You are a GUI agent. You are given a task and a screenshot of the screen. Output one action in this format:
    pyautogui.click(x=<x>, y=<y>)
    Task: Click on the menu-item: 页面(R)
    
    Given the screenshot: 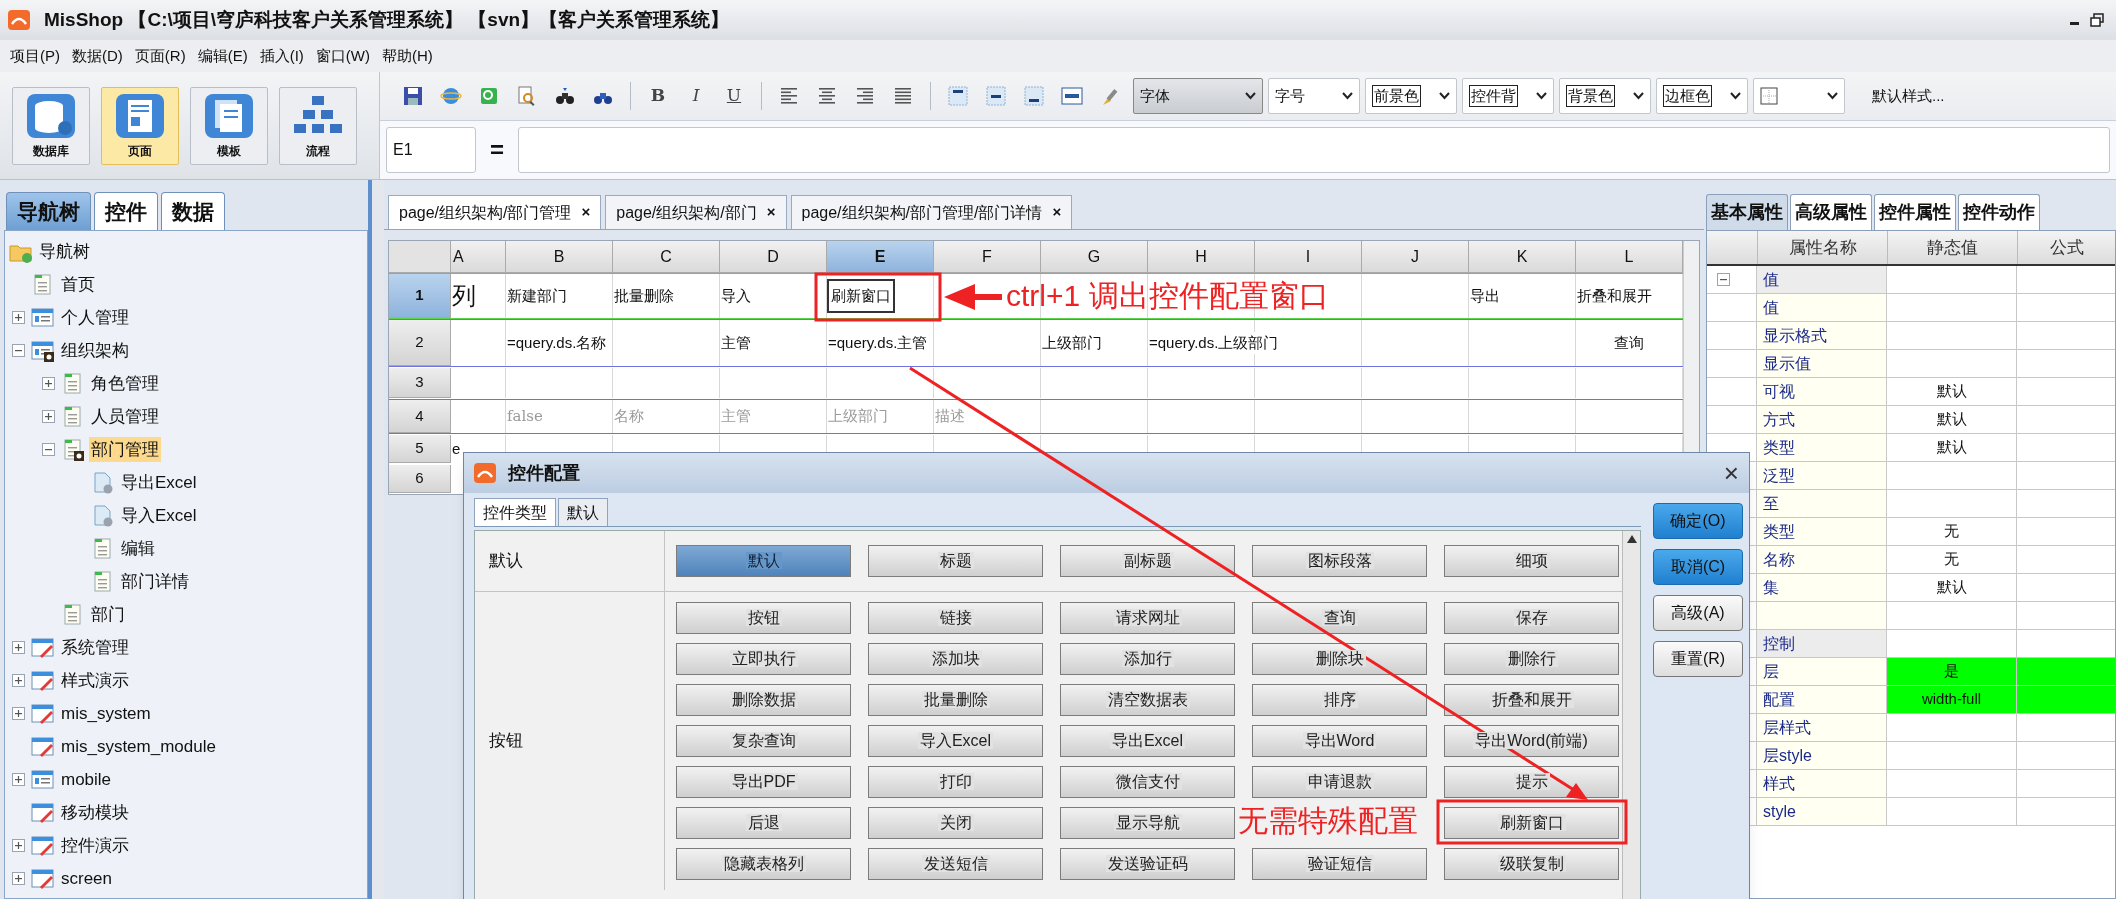 What is the action you would take?
    pyautogui.click(x=160, y=56)
    